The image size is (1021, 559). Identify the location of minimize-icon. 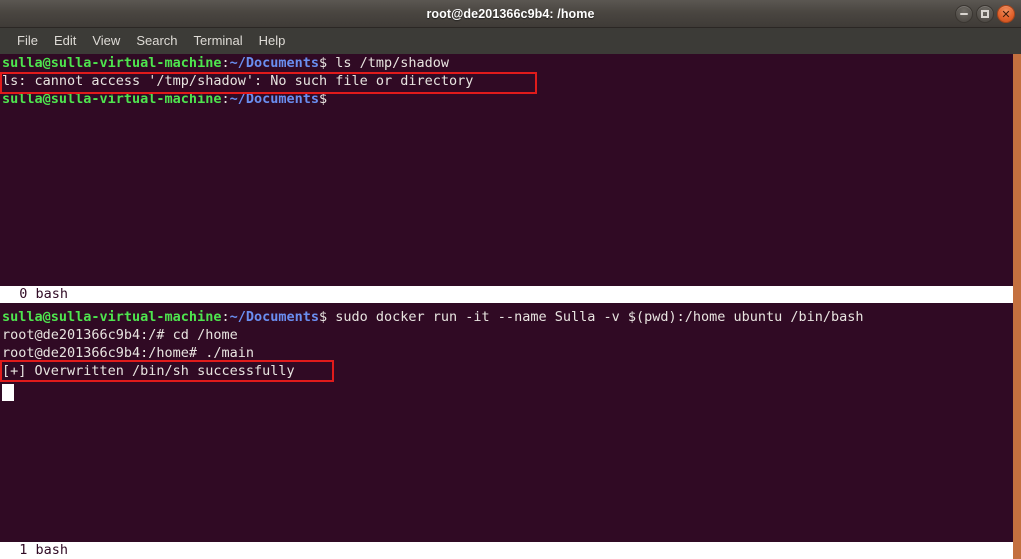
(964, 14).